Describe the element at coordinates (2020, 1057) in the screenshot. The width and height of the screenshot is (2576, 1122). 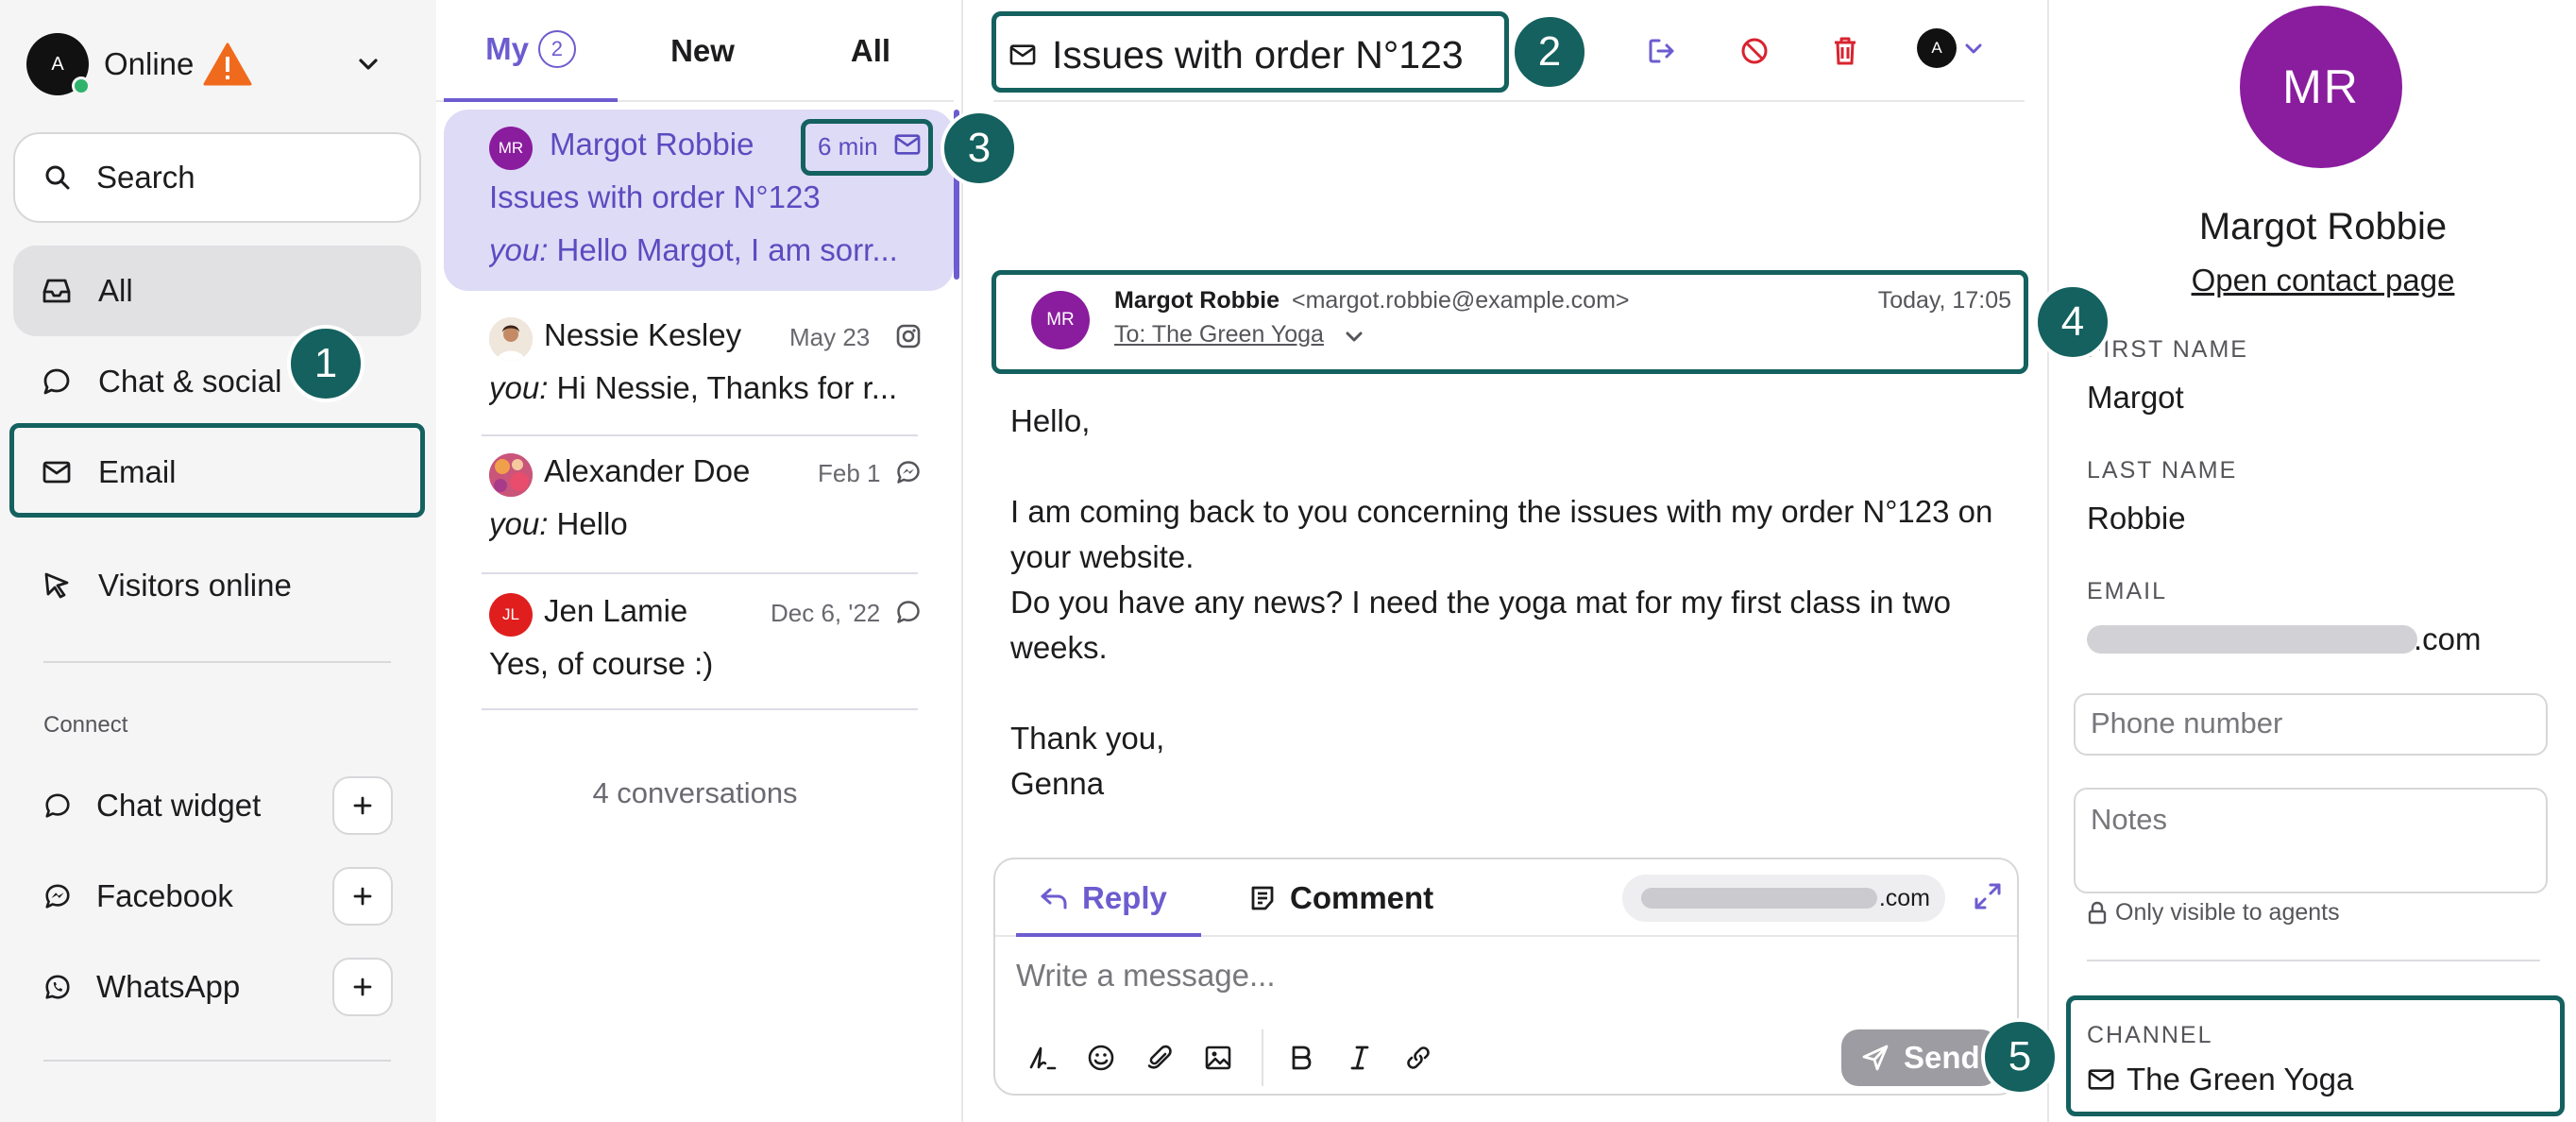
I see `step-marker-5: 5` at that location.